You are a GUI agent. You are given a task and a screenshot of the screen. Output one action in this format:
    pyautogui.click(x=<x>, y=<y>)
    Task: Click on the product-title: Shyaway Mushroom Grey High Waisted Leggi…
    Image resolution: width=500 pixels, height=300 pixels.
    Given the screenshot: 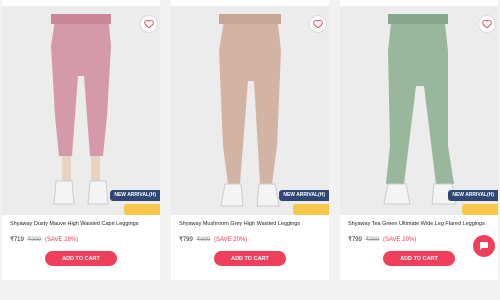 What is the action you would take?
    pyautogui.click(x=239, y=224)
    